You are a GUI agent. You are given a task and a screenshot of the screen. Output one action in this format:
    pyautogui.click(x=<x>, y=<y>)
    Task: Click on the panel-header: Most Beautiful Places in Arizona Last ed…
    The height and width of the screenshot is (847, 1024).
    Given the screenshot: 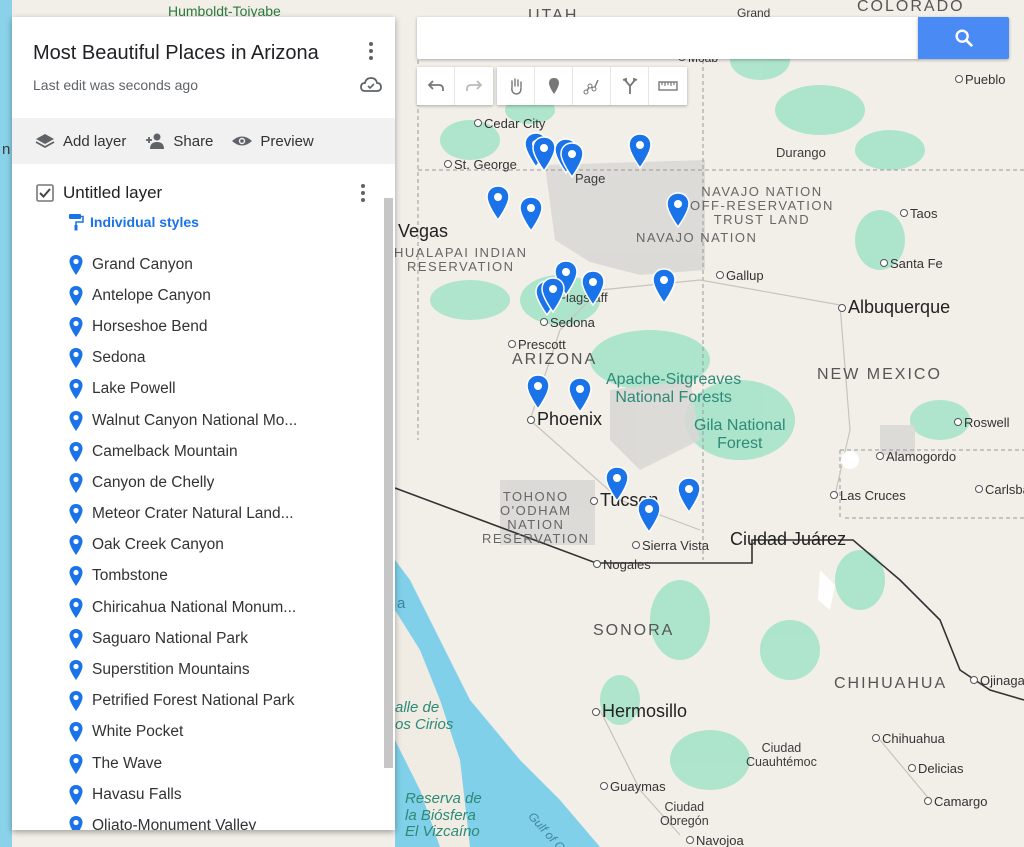 What is the action you would take?
    pyautogui.click(x=203, y=67)
    